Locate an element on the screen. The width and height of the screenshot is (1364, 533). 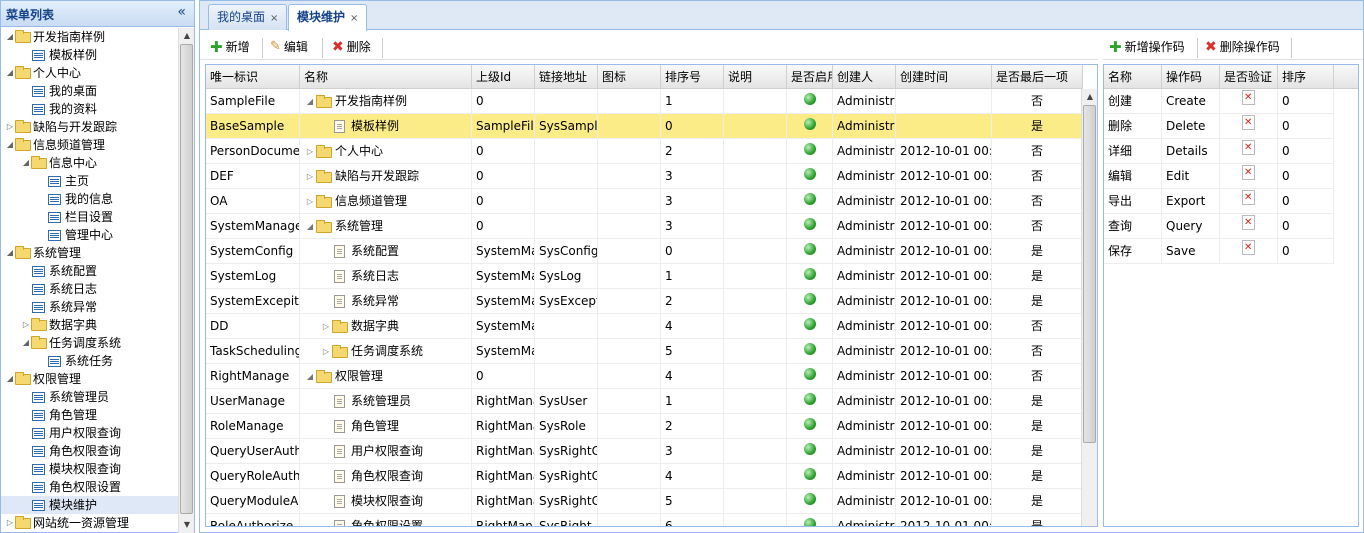
column-header: 上级Id is located at coordinates (503, 77).